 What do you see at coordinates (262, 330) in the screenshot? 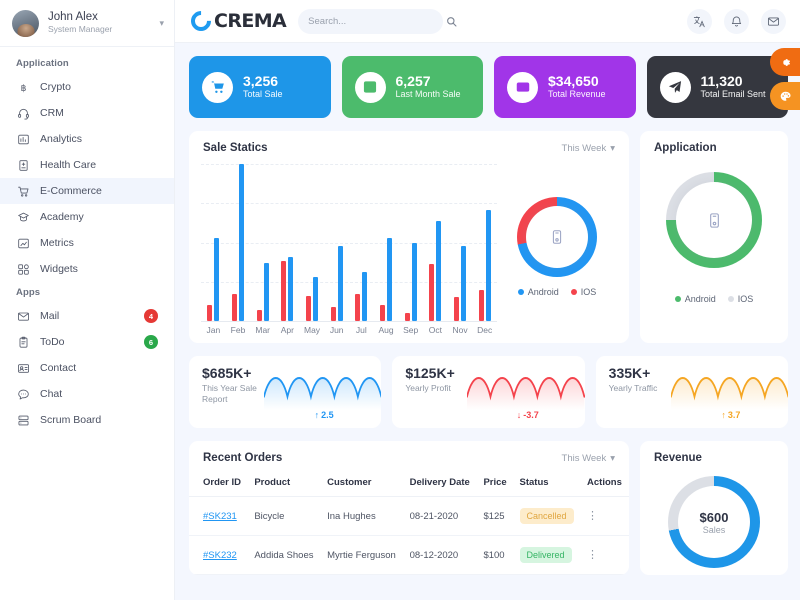
I see `x-tick-label: Mar` at bounding box center [262, 330].